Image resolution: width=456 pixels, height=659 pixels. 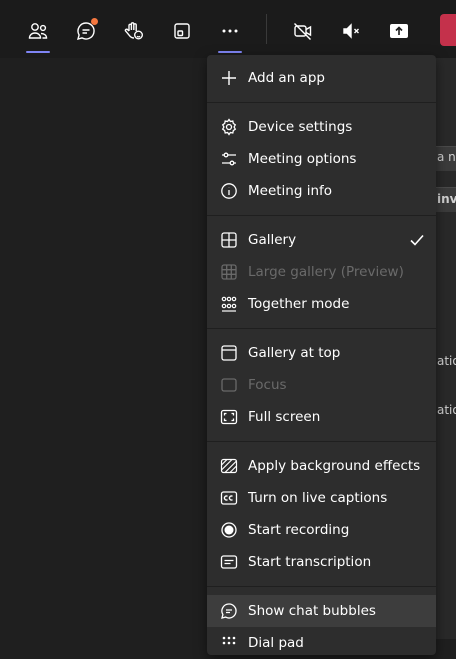 What do you see at coordinates (229, 272) in the screenshot?
I see `large-grid-icon` at bounding box center [229, 272].